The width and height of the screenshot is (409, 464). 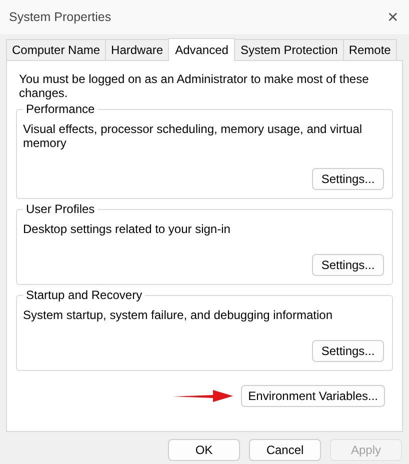 I want to click on group-title: Performance, so click(x=60, y=109).